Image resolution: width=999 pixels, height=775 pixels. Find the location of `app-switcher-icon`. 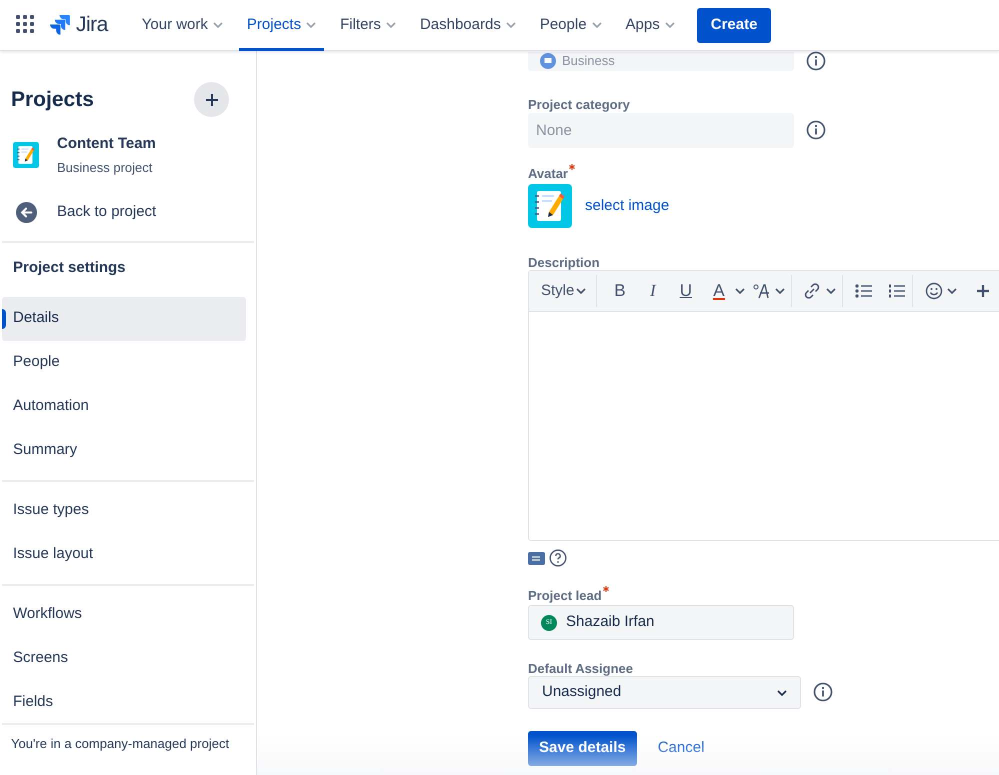

app-switcher-icon is located at coordinates (26, 25).